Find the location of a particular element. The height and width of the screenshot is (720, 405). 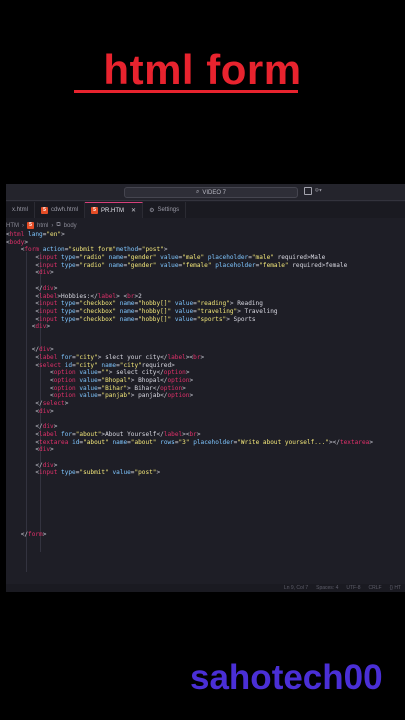

code-line: <body> is located at coordinates (205, 243).